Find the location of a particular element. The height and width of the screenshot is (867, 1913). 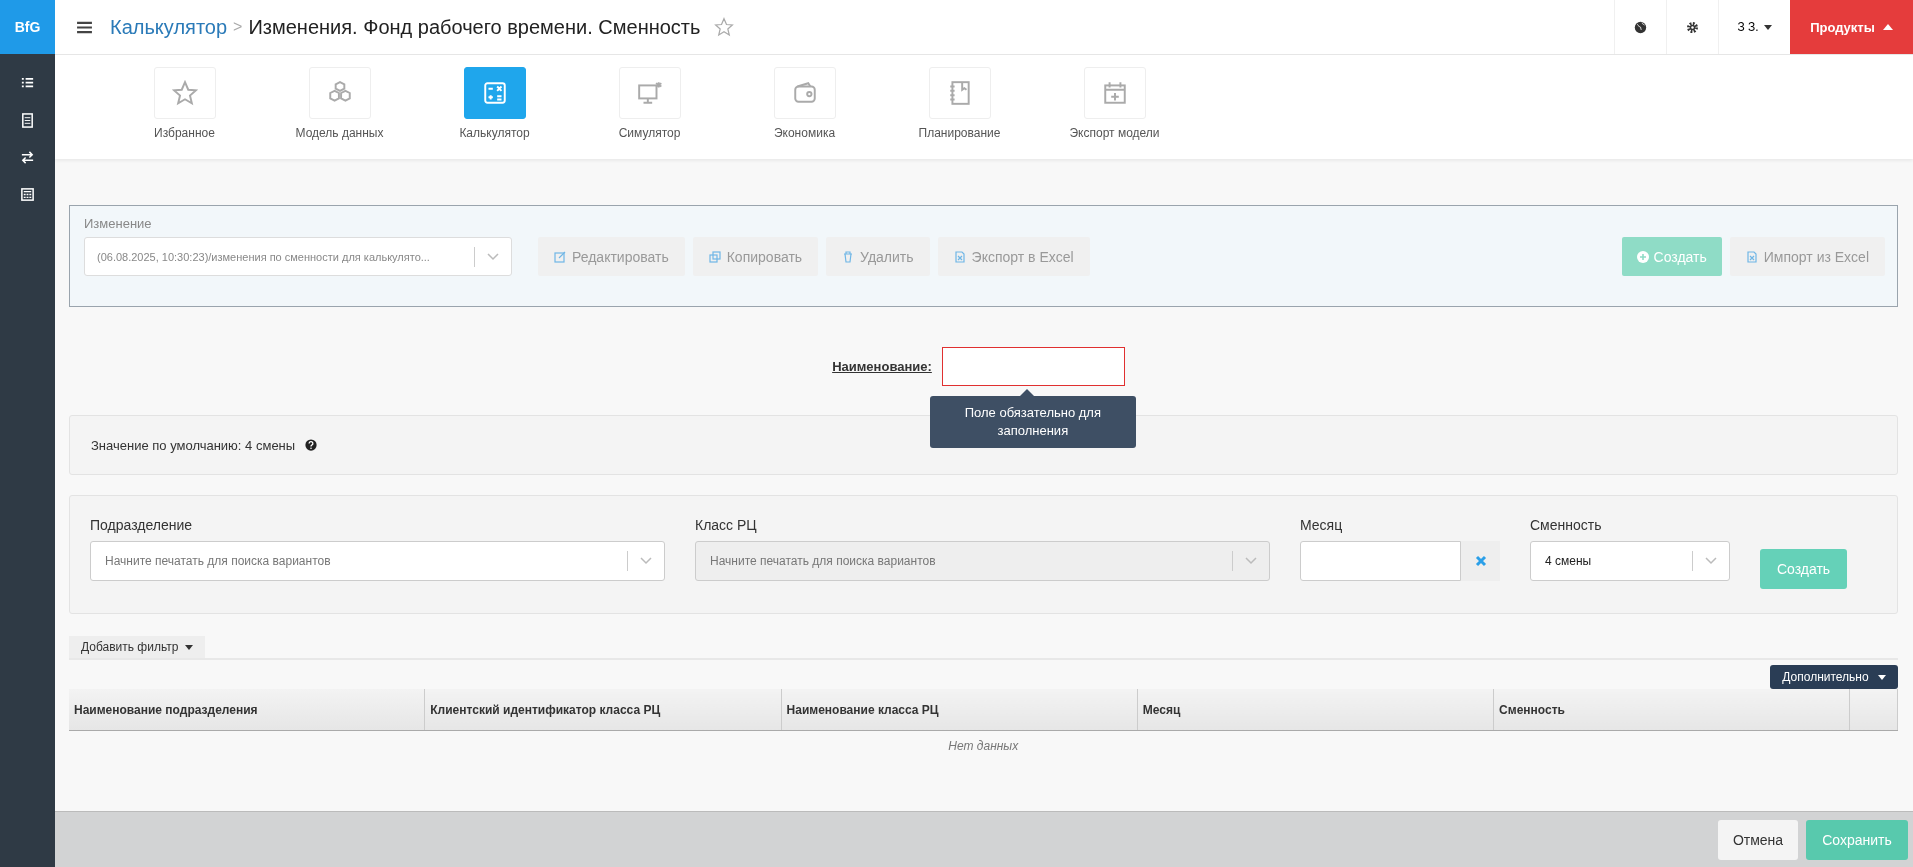

name-label: Наименование: is located at coordinates (882, 366).